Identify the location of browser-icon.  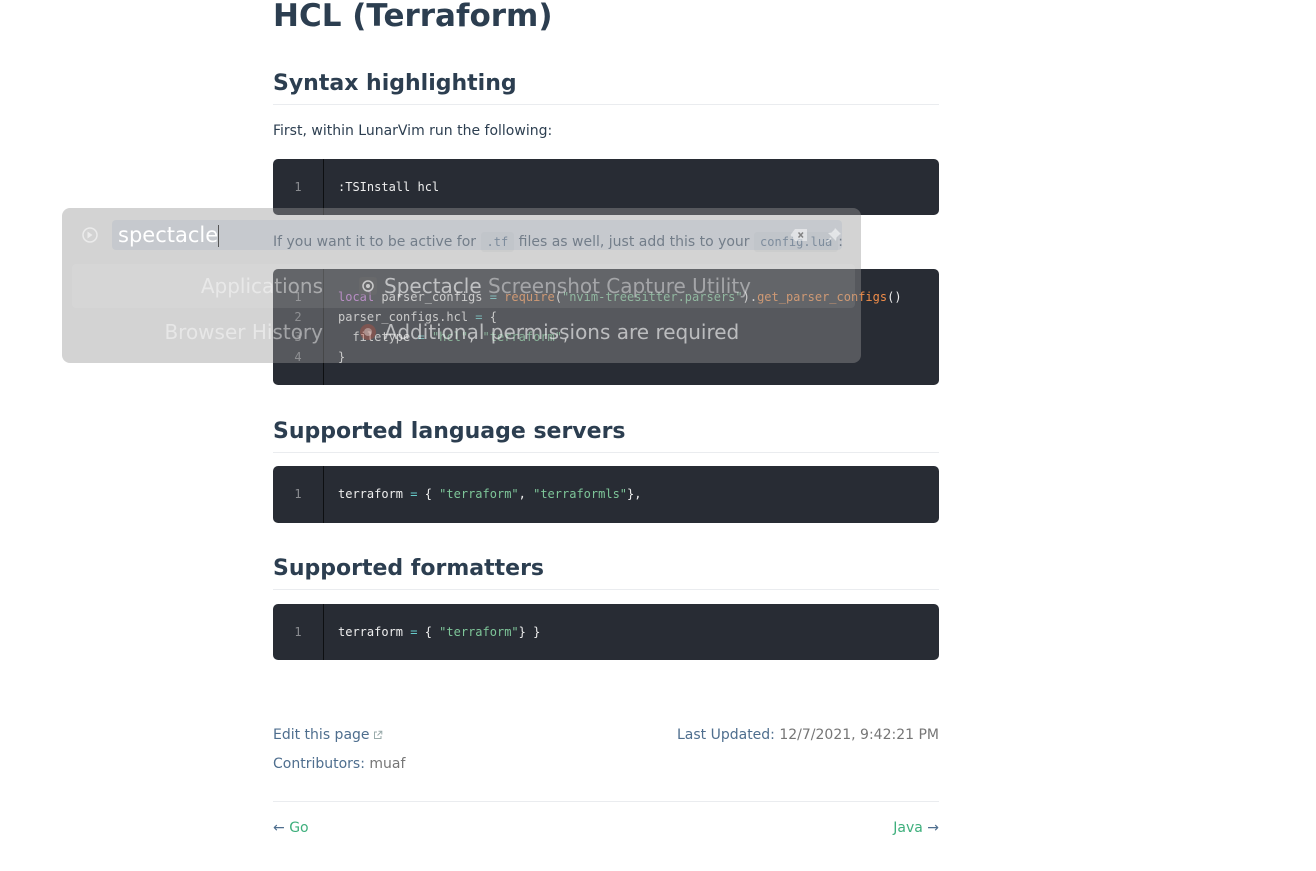
(368, 332).